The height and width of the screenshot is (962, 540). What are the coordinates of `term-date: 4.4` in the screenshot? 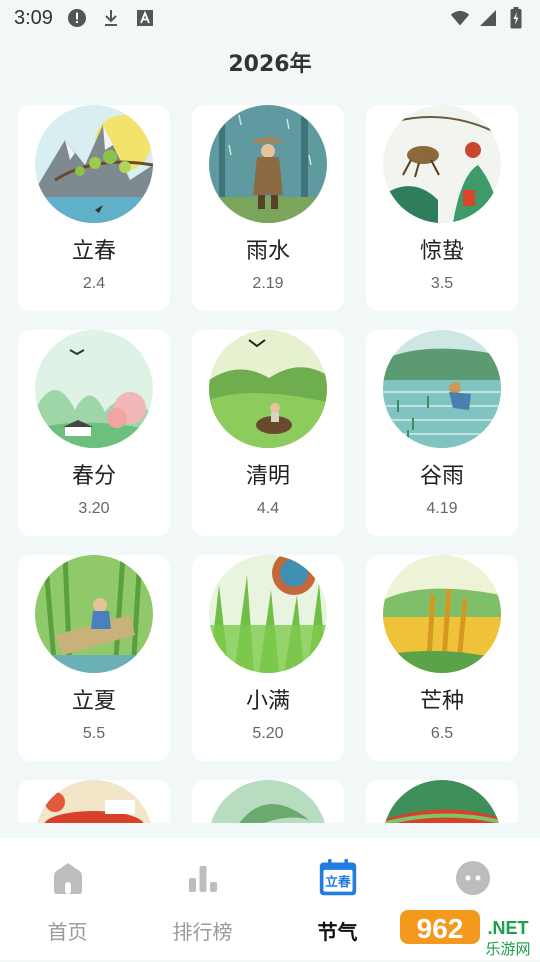 It's located at (268, 508).